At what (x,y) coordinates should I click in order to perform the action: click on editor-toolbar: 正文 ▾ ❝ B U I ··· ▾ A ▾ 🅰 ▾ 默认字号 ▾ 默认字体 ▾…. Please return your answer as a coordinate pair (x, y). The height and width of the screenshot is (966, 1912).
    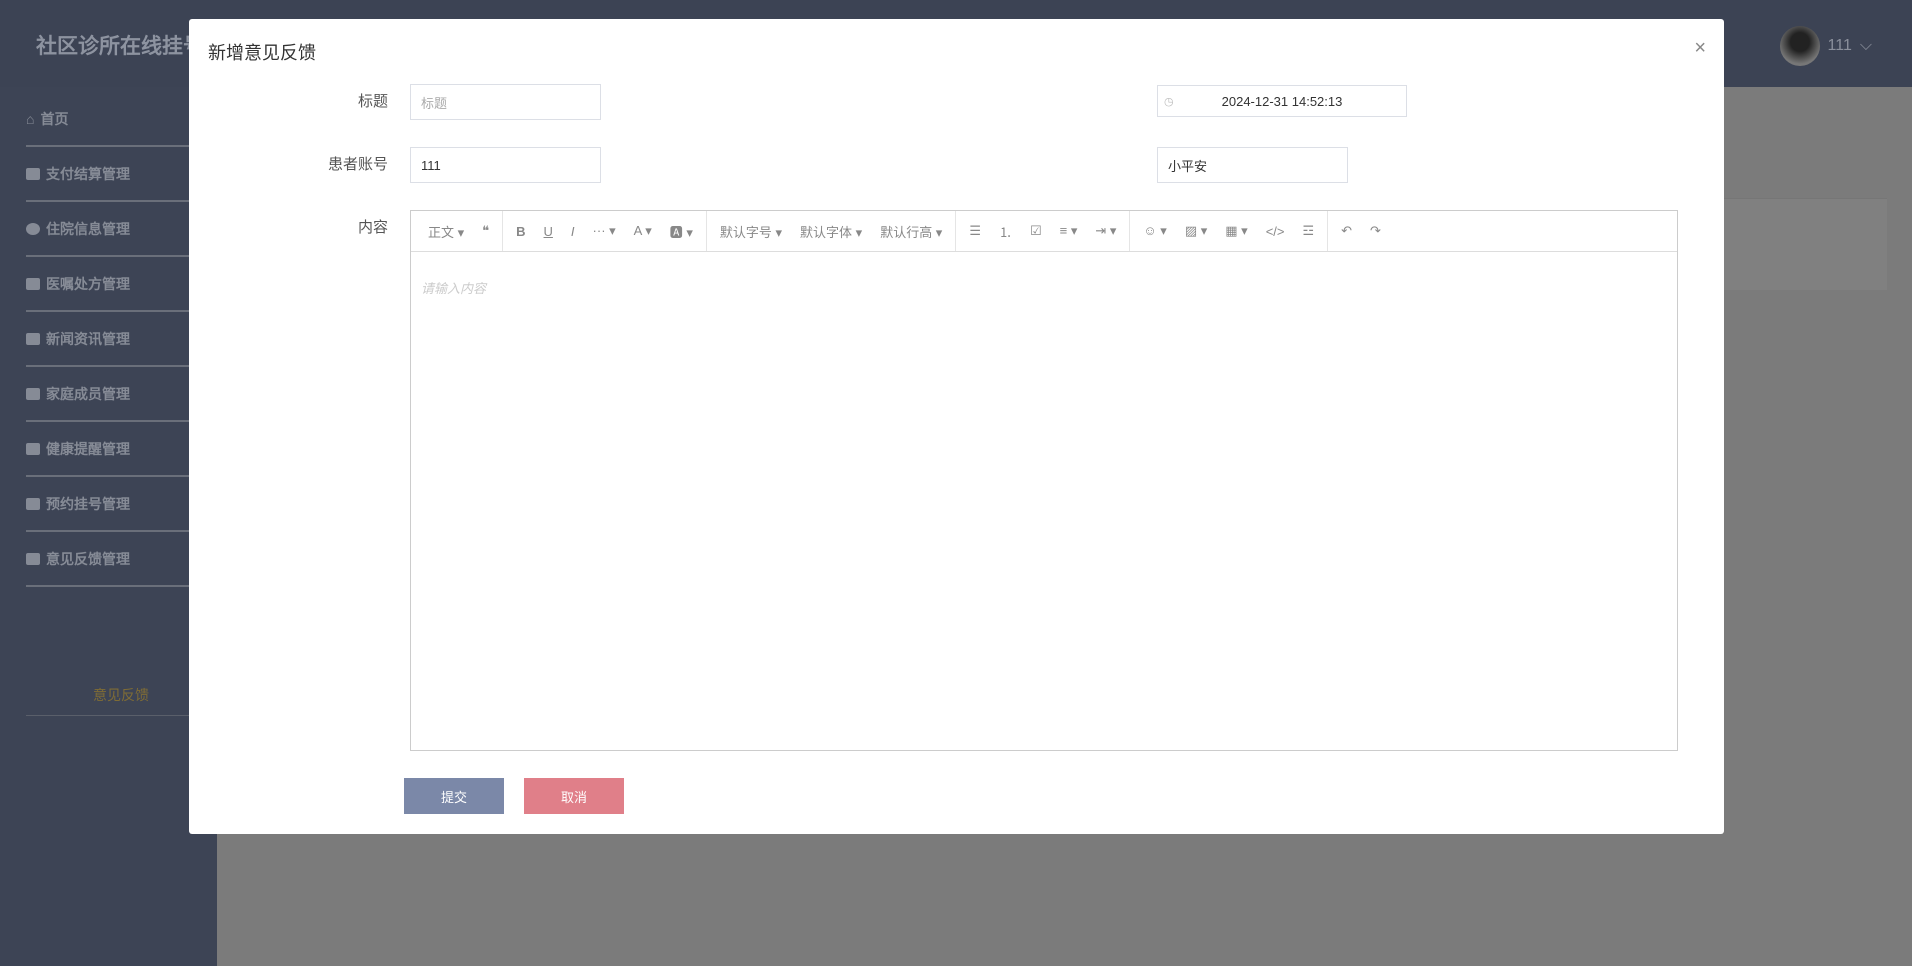
    Looking at the image, I should click on (1044, 231).